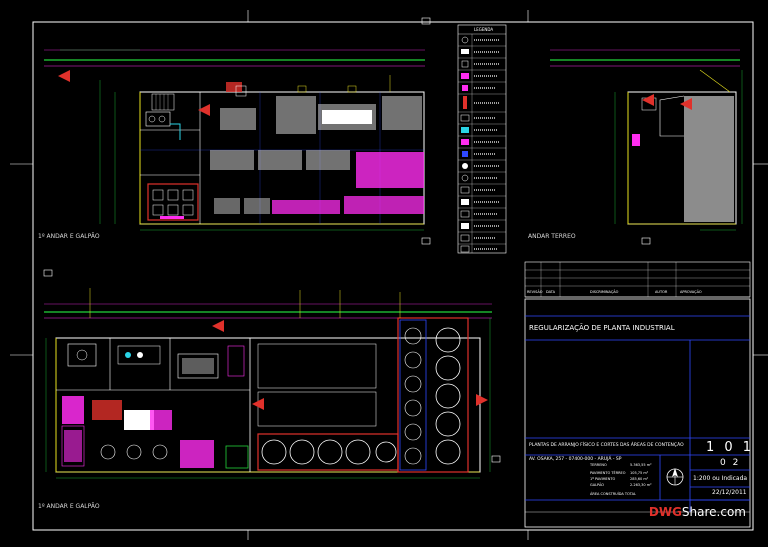  Describe the element at coordinates (665, 512) in the screenshot. I see `watermark-part-a: DWG` at that location.